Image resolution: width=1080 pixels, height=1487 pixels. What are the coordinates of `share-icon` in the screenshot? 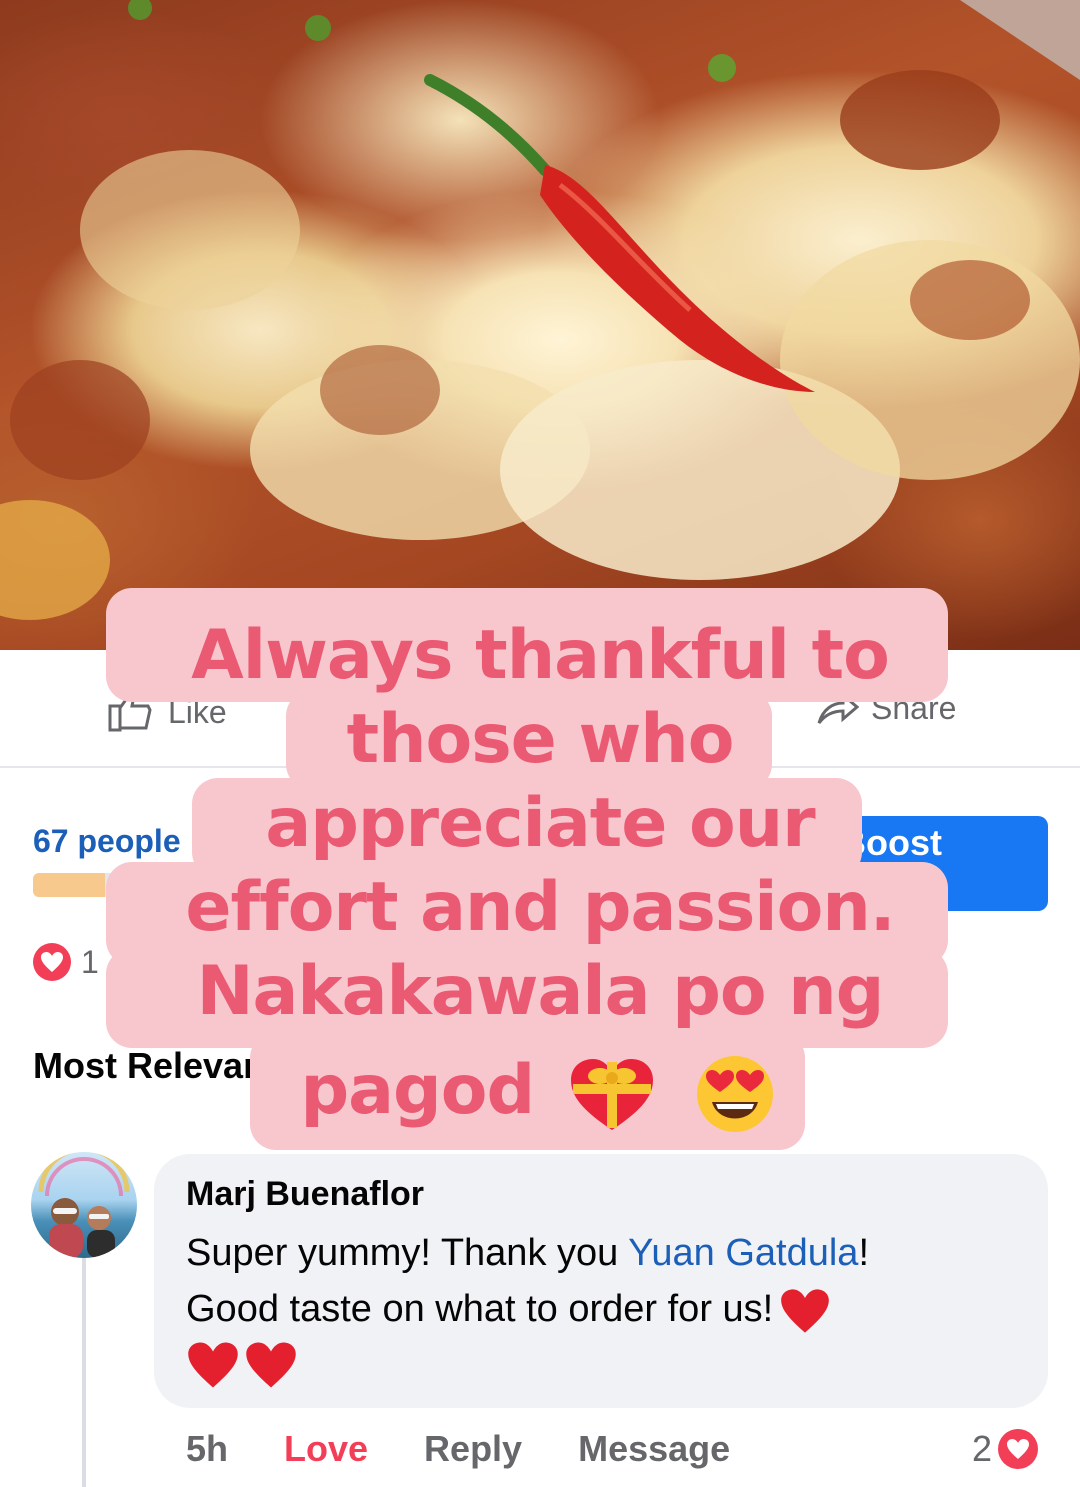 It's located at (838, 707).